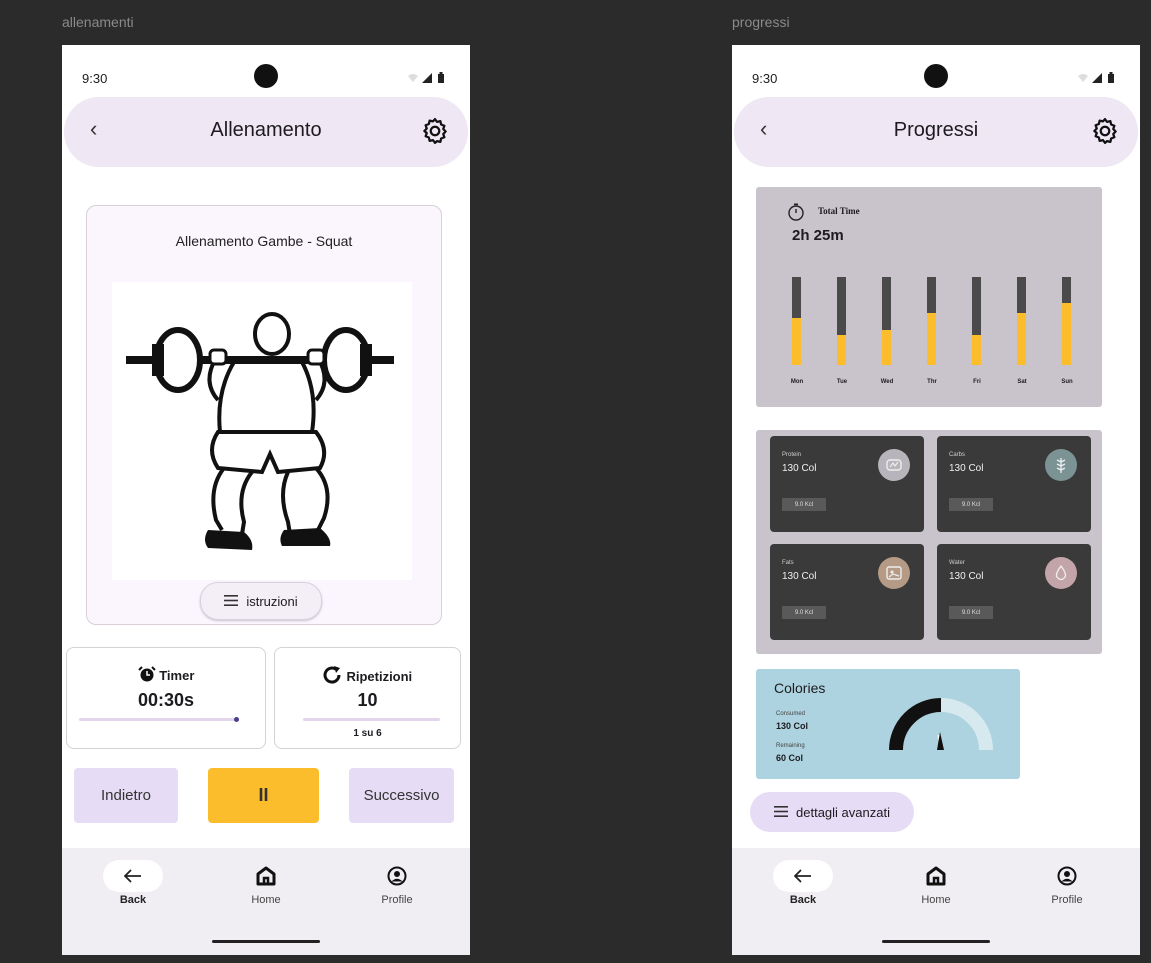 The height and width of the screenshot is (963, 1151). Describe the element at coordinates (803, 900) in the screenshot. I see `nav-back-label: Back` at that location.